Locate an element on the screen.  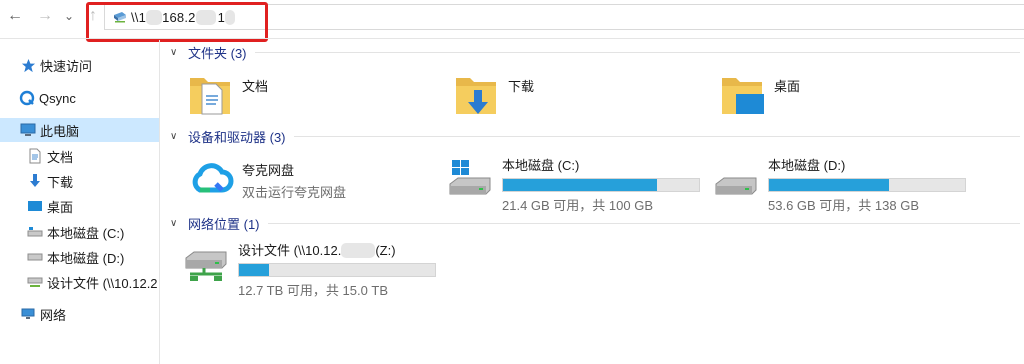
group-header-devices: ∨ 设备和驱动器 (3) is located at coordinates (595, 136).